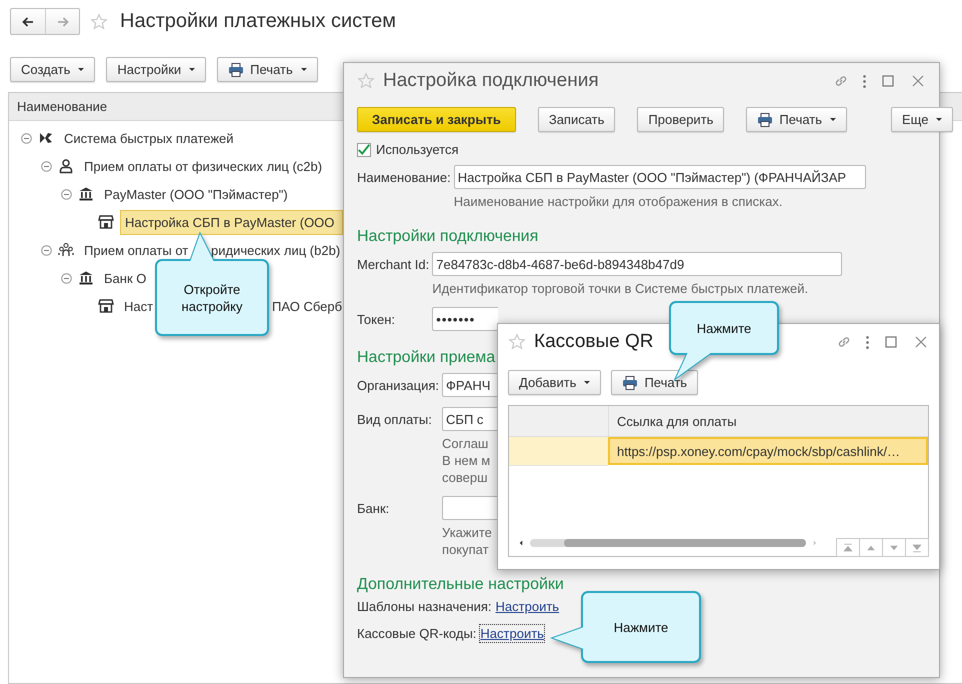 The image size is (962, 684). What do you see at coordinates (46, 138) in the screenshot?
I see `sbp-logo-icon` at bounding box center [46, 138].